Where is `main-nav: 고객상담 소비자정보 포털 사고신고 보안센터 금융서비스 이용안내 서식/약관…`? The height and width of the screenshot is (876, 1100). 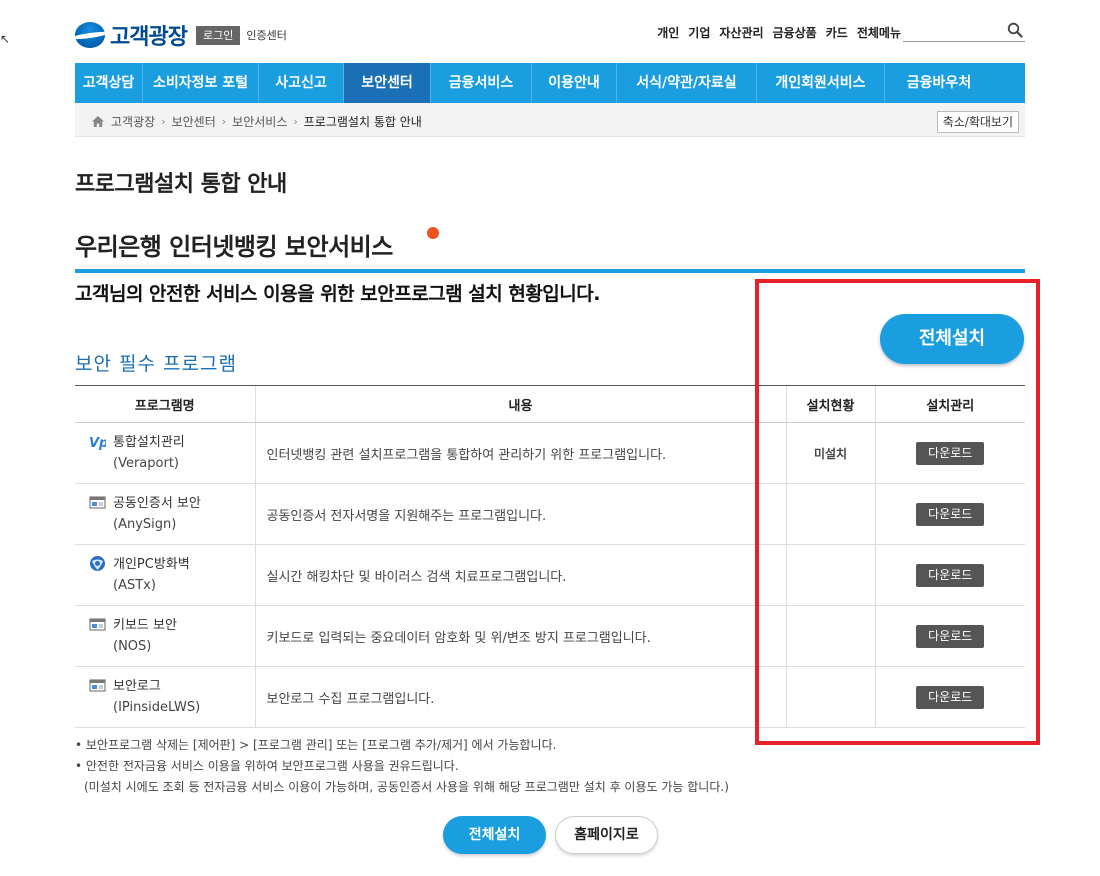 main-nav: 고객상담 소비자정보 포털 사고신고 보안센터 금융서비스 이용안내 서식/약관… is located at coordinates (550, 83).